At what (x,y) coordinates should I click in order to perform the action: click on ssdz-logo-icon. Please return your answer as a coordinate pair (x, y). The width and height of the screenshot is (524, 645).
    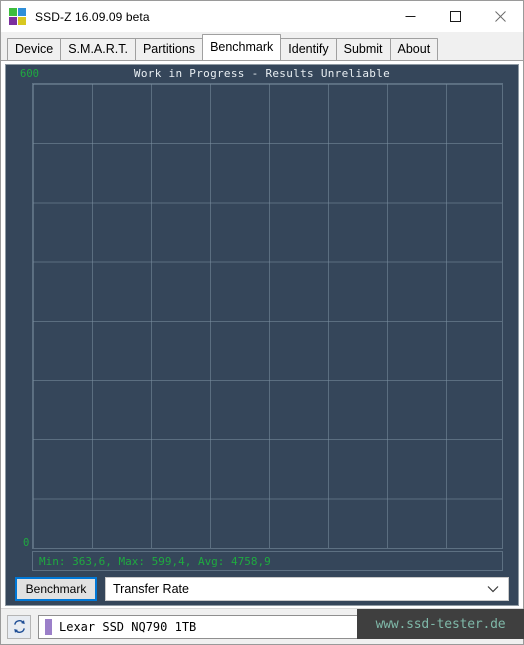
    Looking at the image, I should click on (17, 16).